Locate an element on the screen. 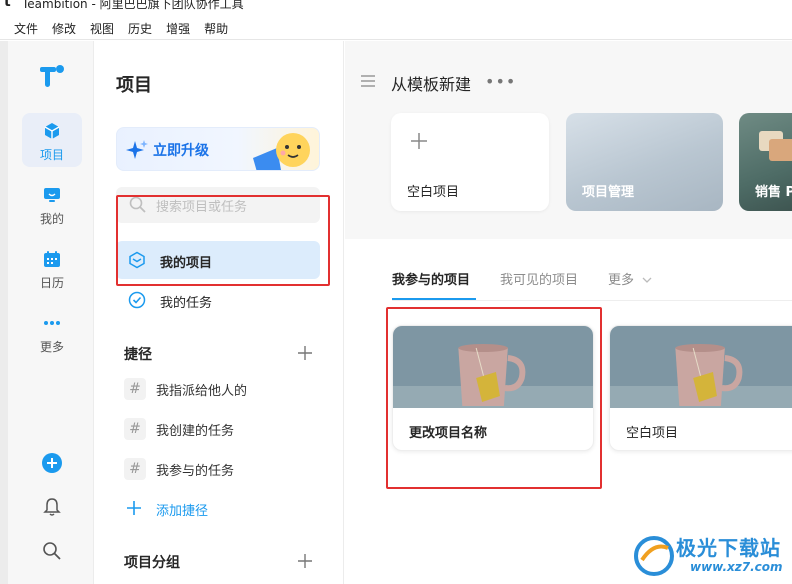 The height and width of the screenshot is (584, 792). template-card-project-management: 项目管理 is located at coordinates (644, 162).